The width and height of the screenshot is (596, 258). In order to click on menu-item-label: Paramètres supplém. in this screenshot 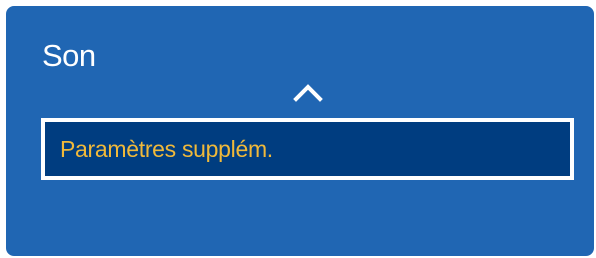, I will do `click(166, 149)`.